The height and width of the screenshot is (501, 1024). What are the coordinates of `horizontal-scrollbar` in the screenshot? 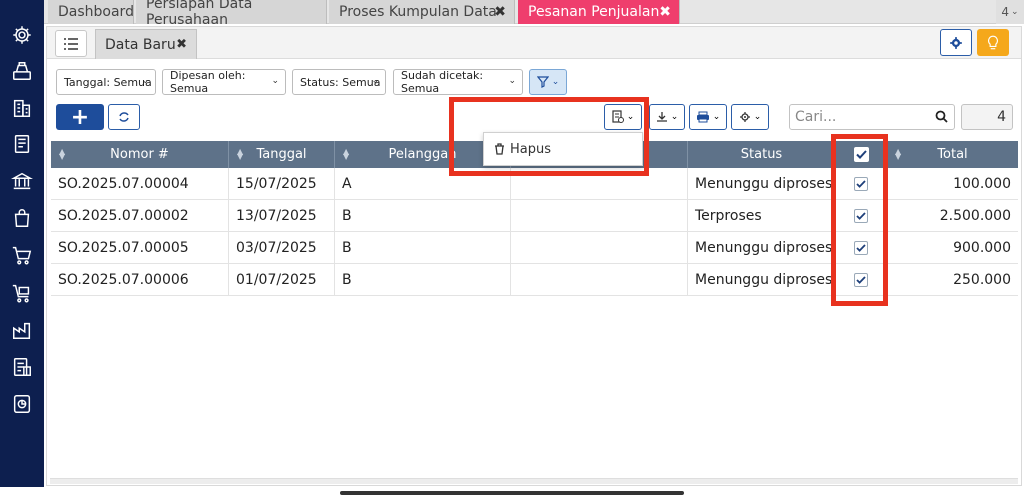 It's located at (534, 481).